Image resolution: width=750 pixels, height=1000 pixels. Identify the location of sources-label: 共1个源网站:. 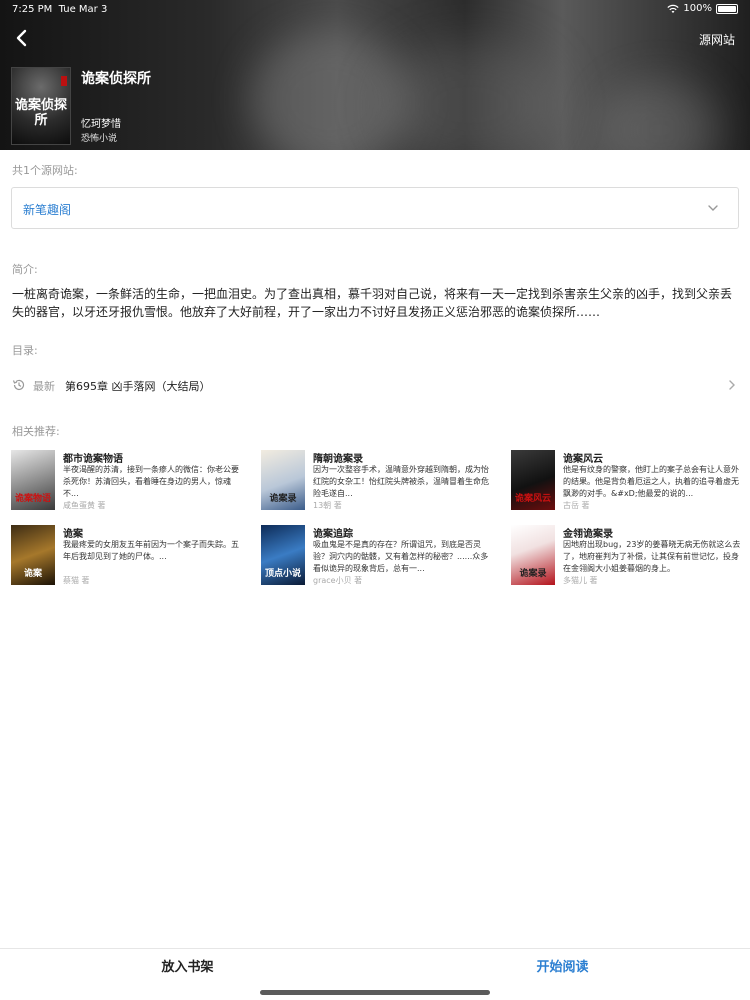
(45, 170).